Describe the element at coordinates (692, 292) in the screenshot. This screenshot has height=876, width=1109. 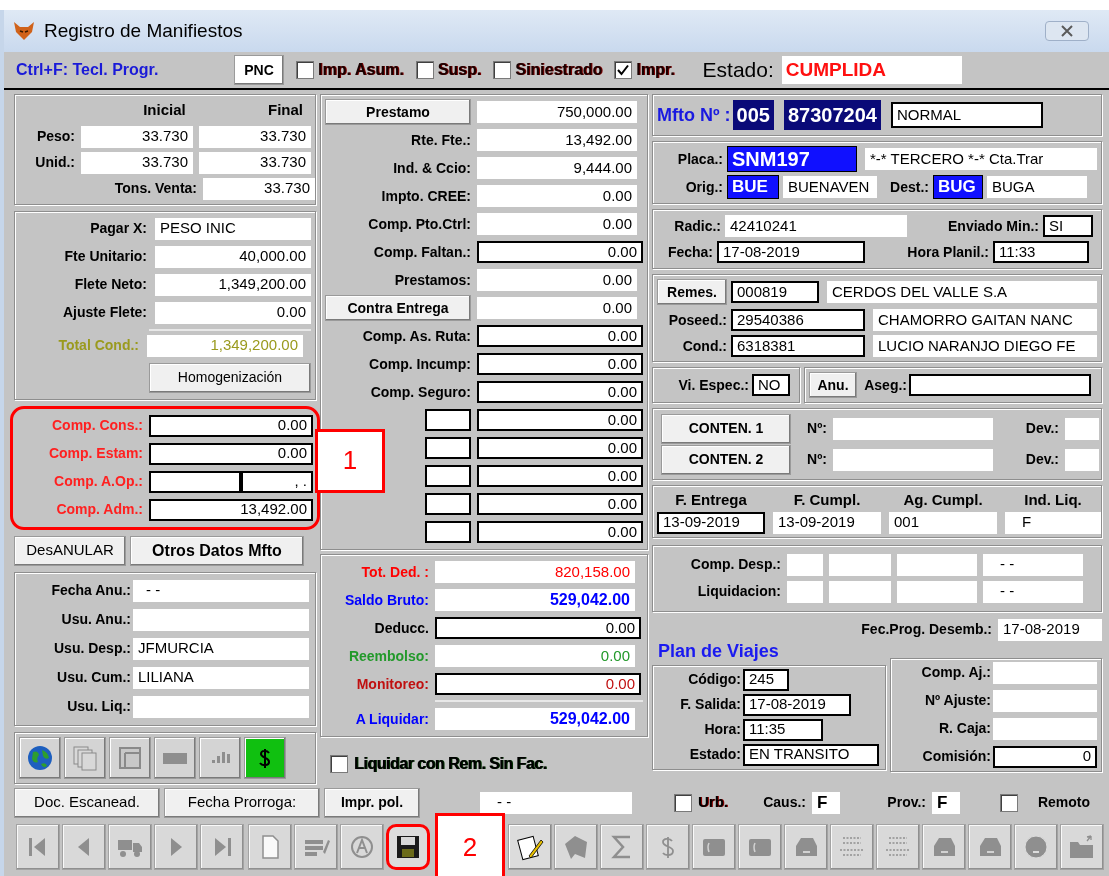
I see `form-button: Remes.` at that location.